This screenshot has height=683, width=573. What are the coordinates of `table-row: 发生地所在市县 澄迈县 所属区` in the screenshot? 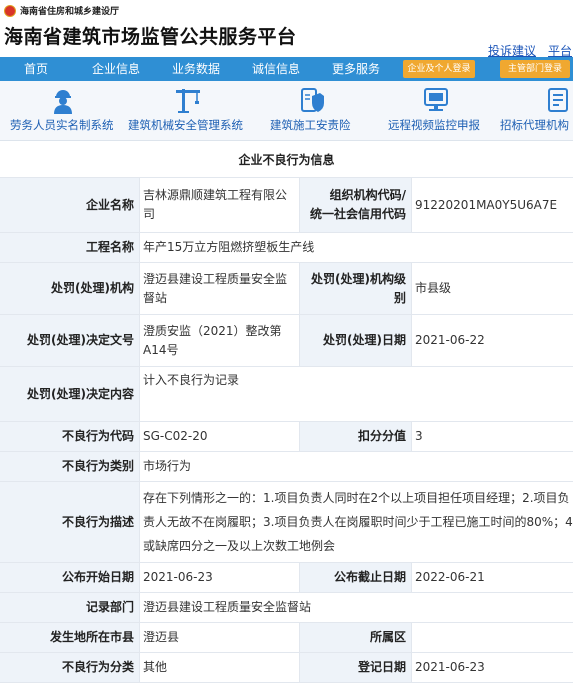 It's located at (286, 638).